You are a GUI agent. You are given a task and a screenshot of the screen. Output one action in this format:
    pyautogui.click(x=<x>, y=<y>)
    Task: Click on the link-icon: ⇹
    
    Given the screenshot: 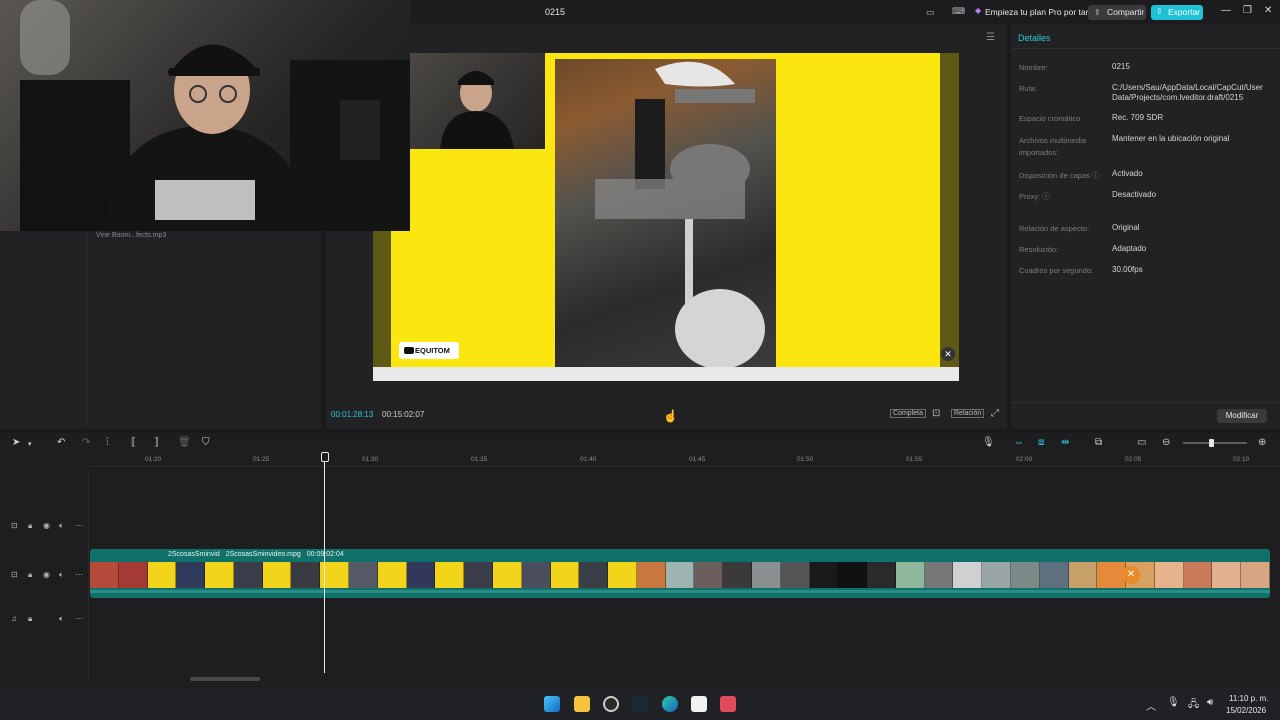 What is the action you would take?
    pyautogui.click(x=1065, y=442)
    